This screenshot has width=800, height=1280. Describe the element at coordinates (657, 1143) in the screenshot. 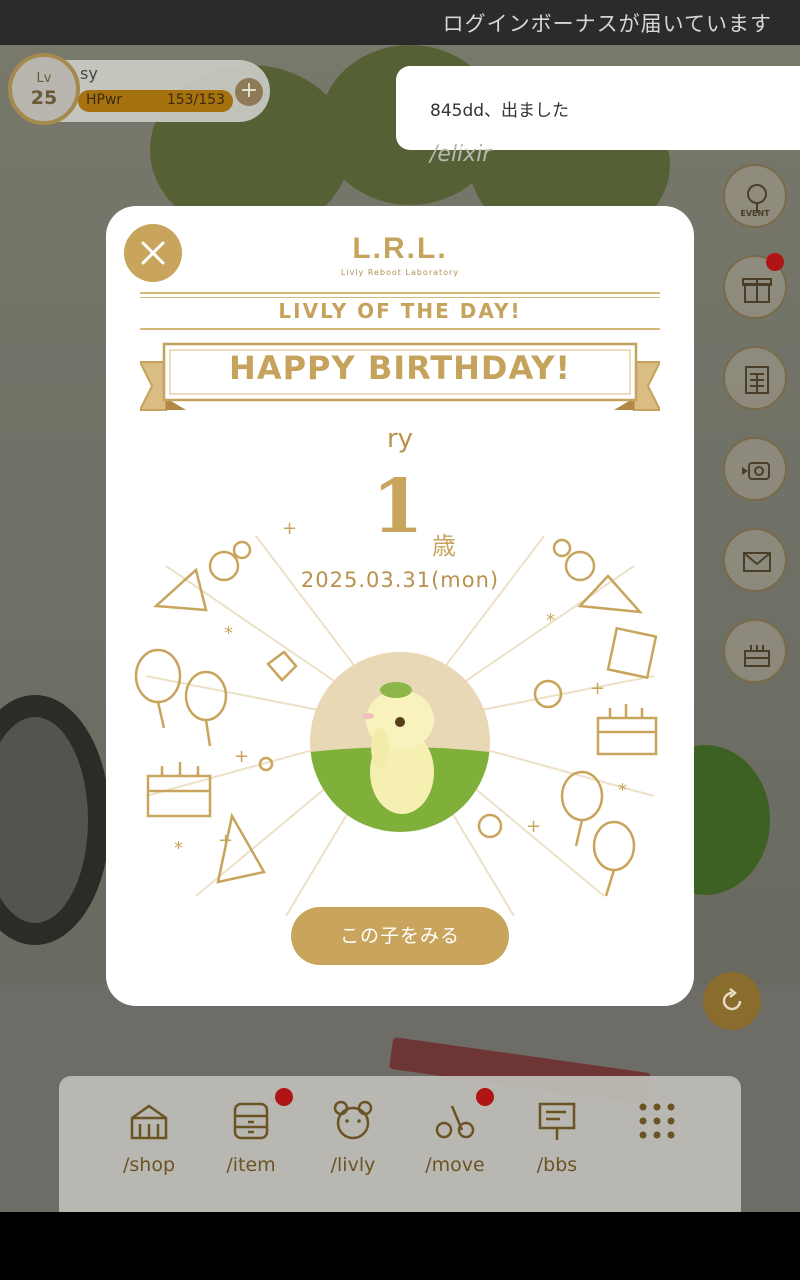

I see `nav-more` at that location.